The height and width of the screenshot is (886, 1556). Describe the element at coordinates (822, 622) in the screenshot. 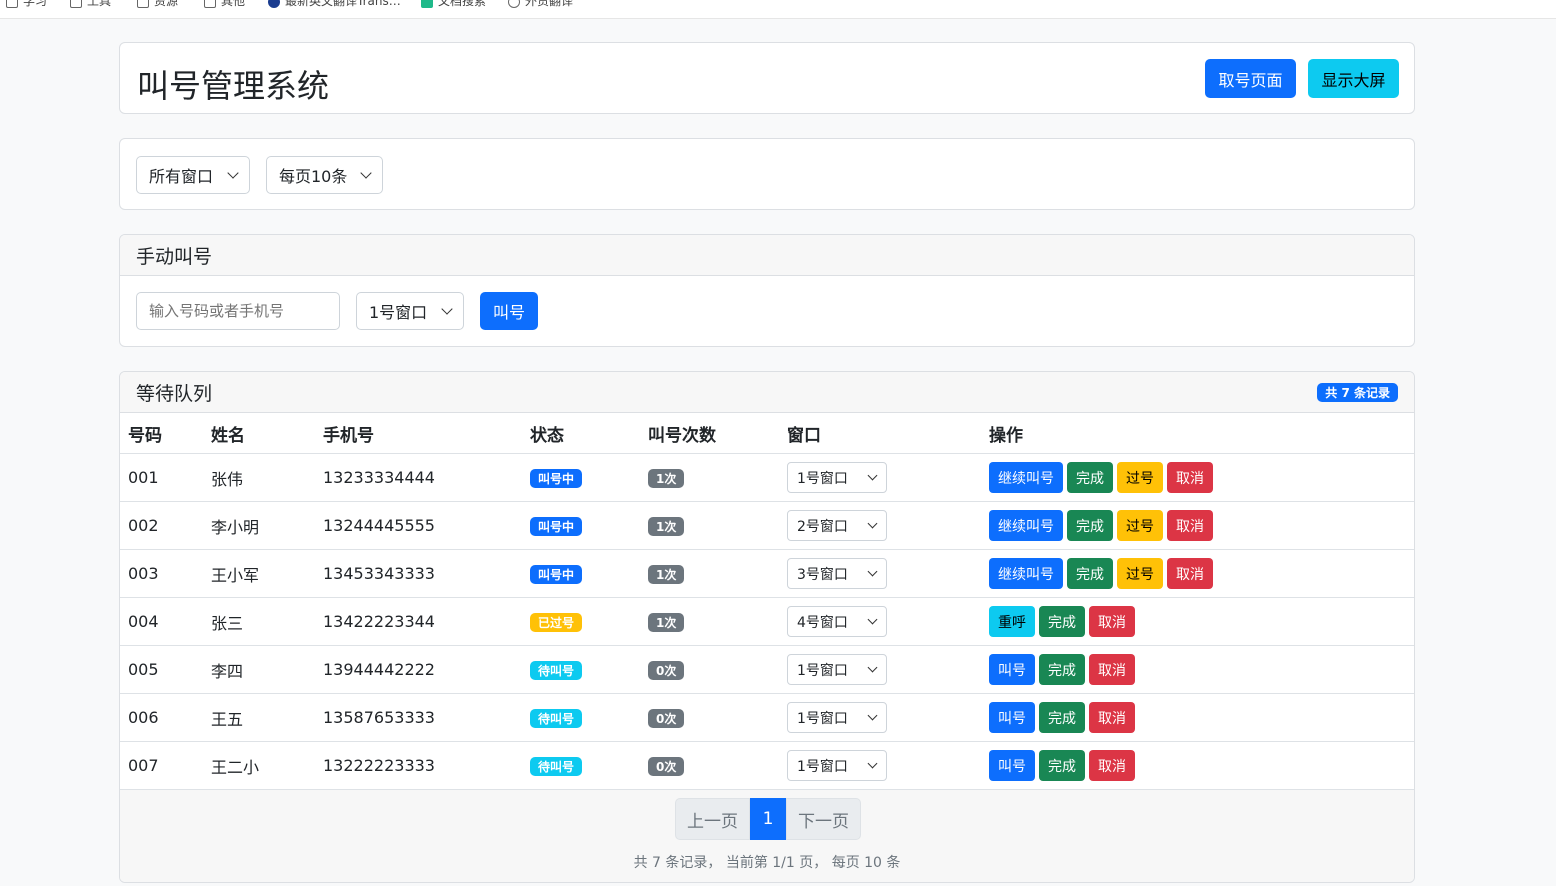

I see `row-window-label: 4号窗口` at that location.